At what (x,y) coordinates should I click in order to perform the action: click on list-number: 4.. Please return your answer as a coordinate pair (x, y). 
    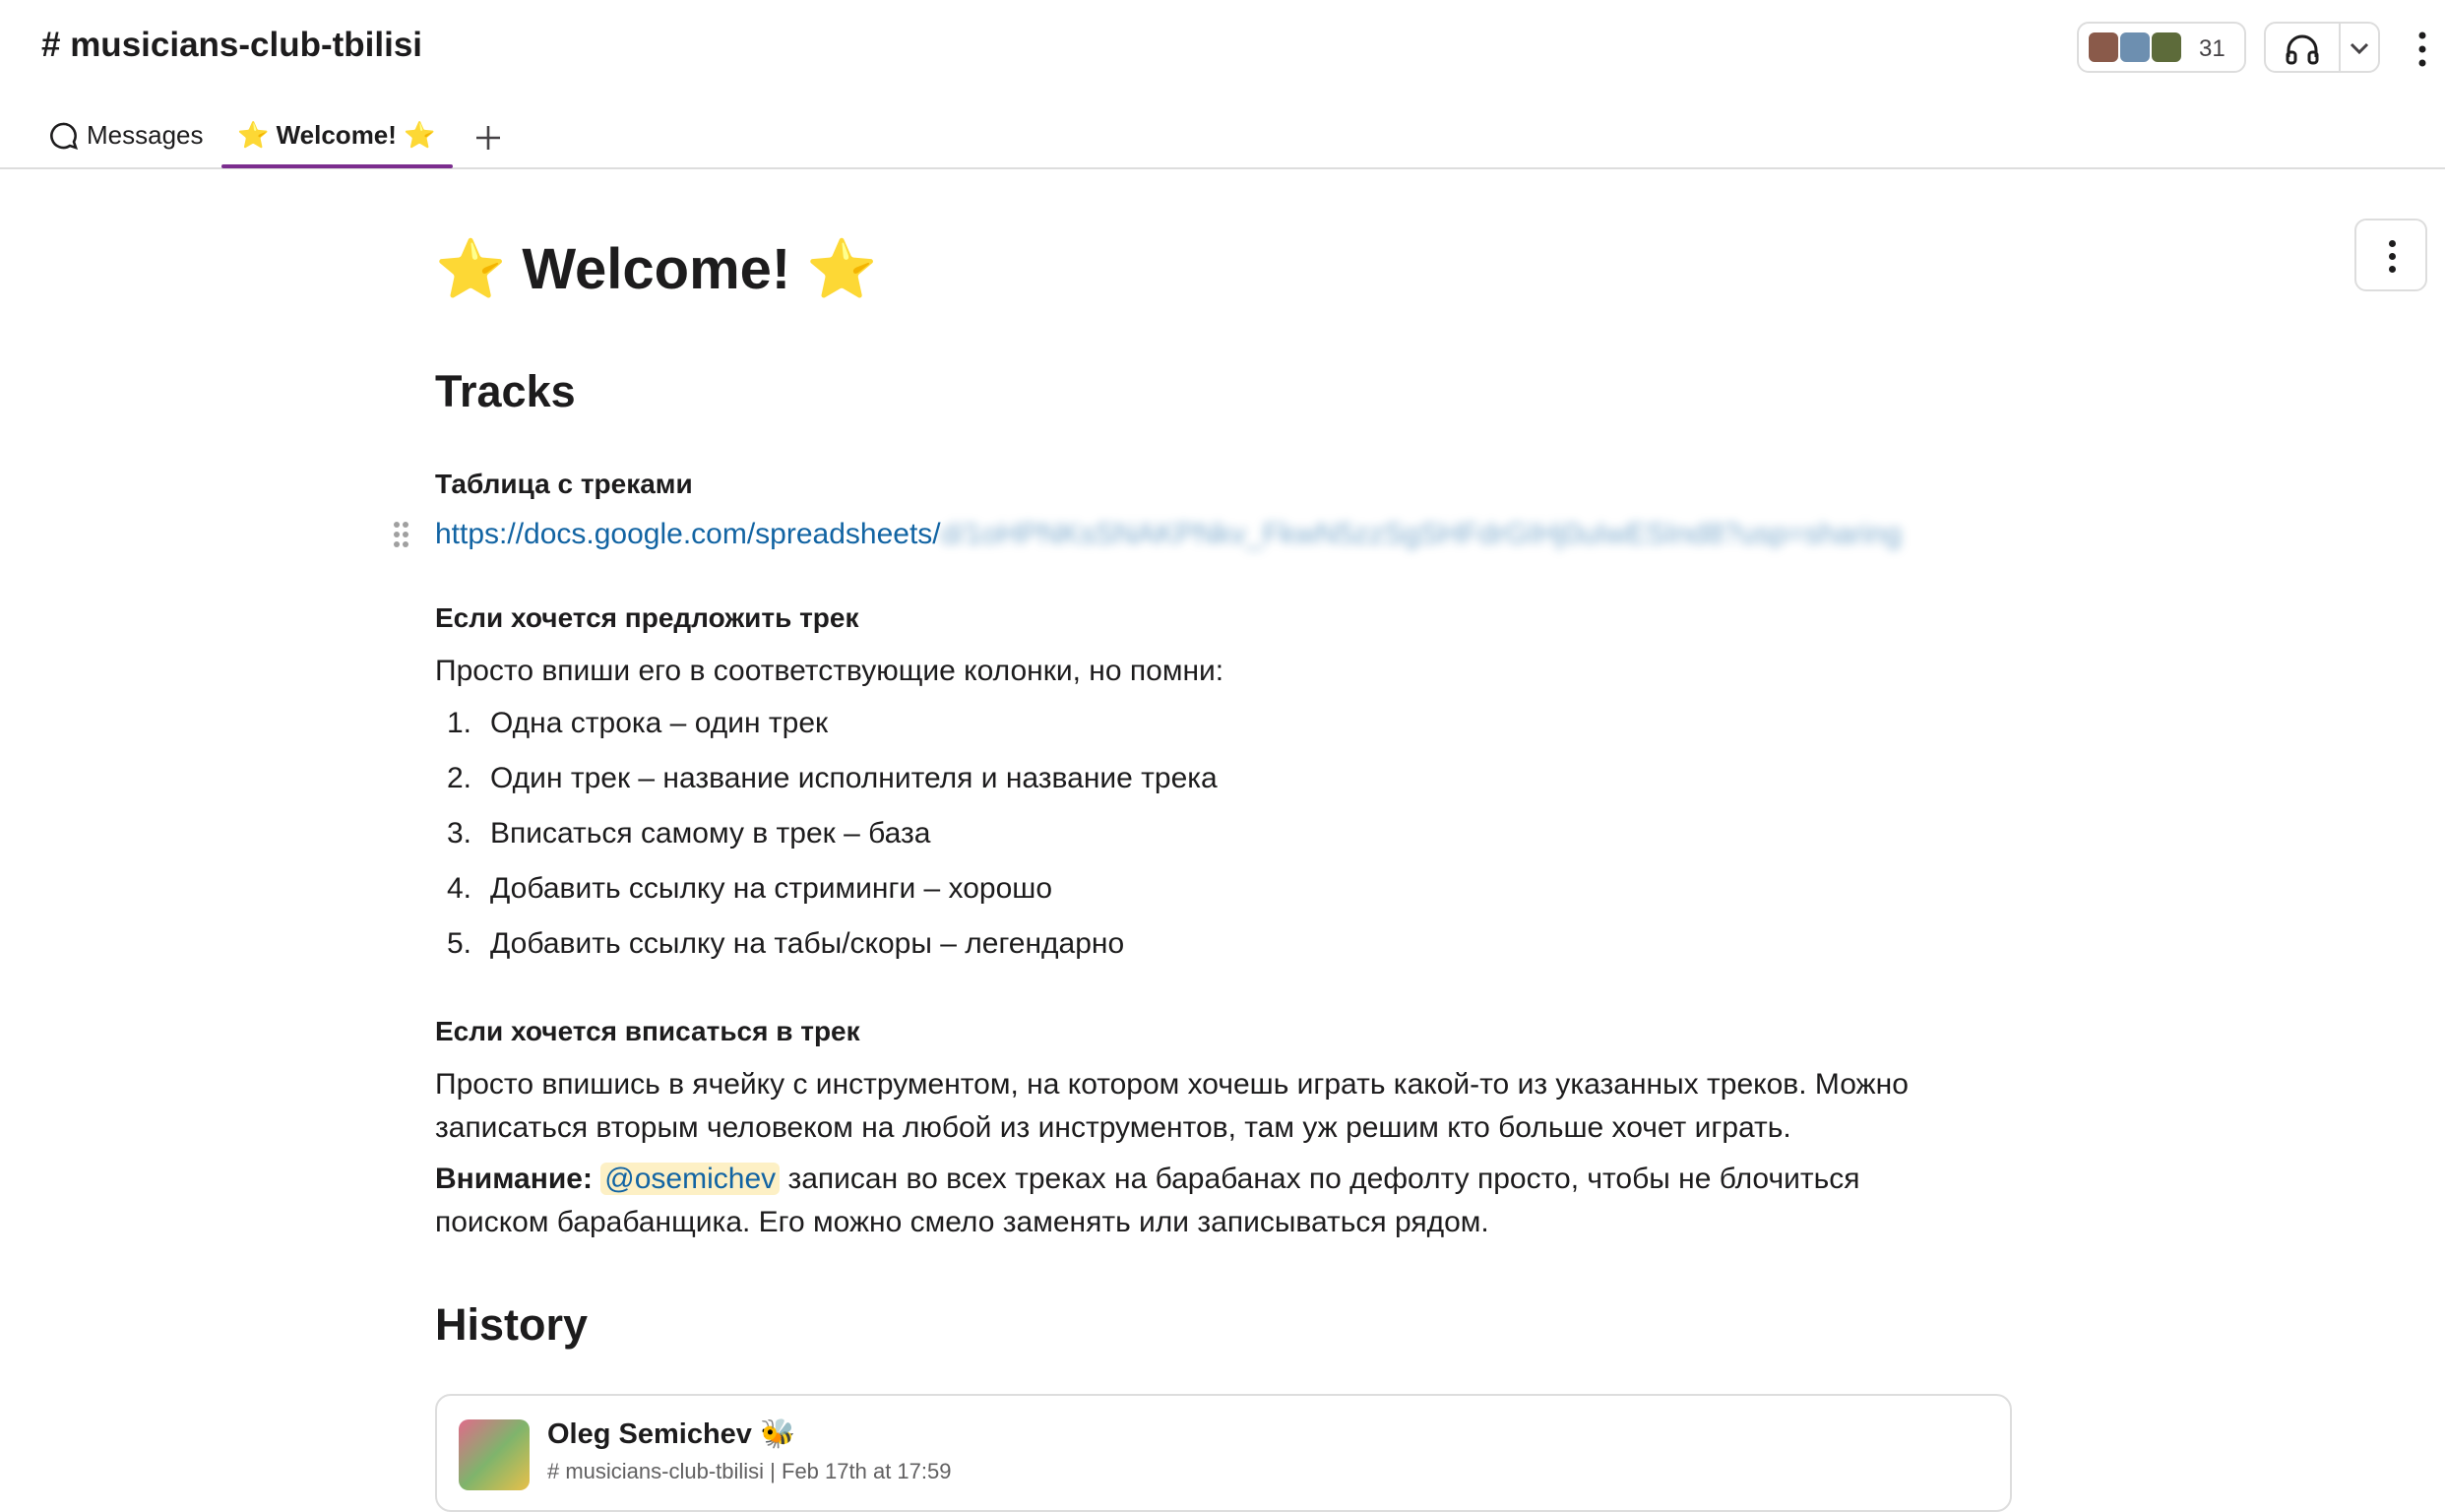
    Looking at the image, I should click on (459, 888).